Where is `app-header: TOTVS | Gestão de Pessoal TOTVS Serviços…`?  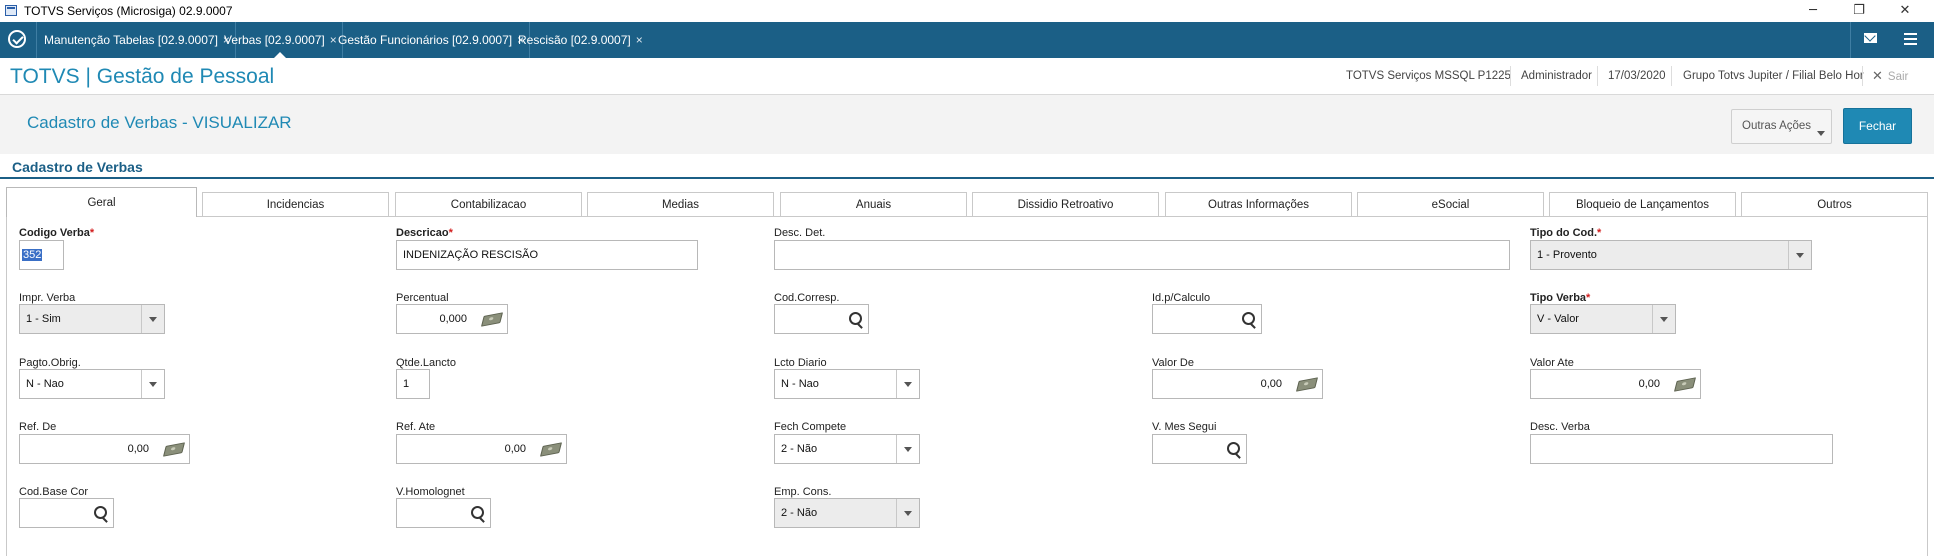 app-header: TOTVS | Gestão de Pessoal TOTVS Serviços… is located at coordinates (967, 76).